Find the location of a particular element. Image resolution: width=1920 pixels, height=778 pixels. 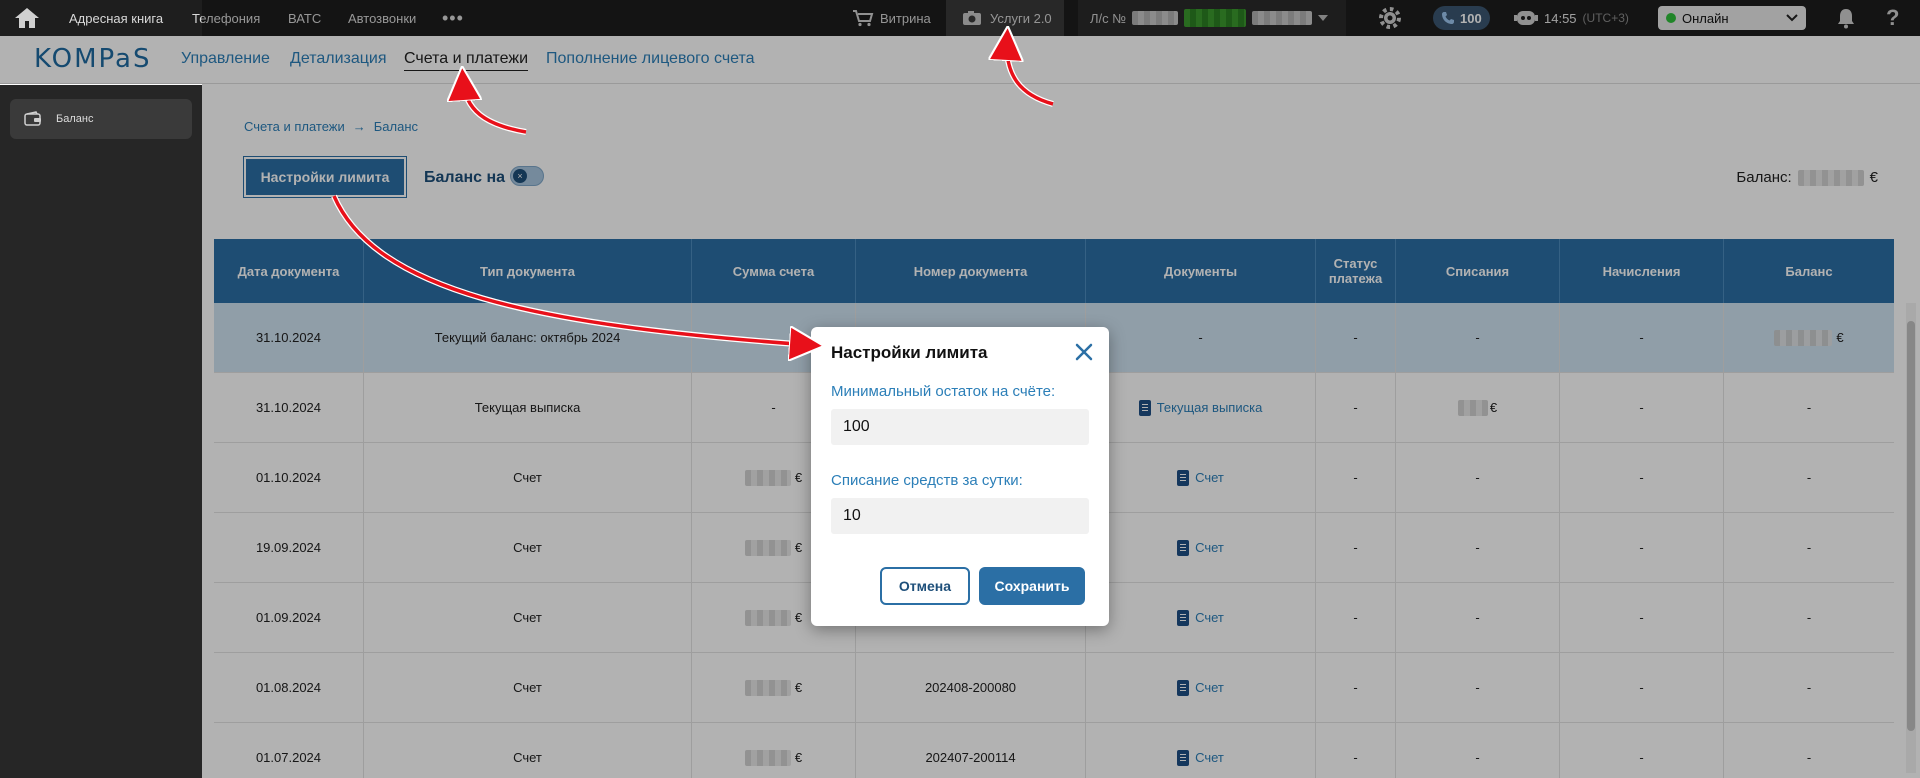

sidebar: Баланс is located at coordinates (101, 431).